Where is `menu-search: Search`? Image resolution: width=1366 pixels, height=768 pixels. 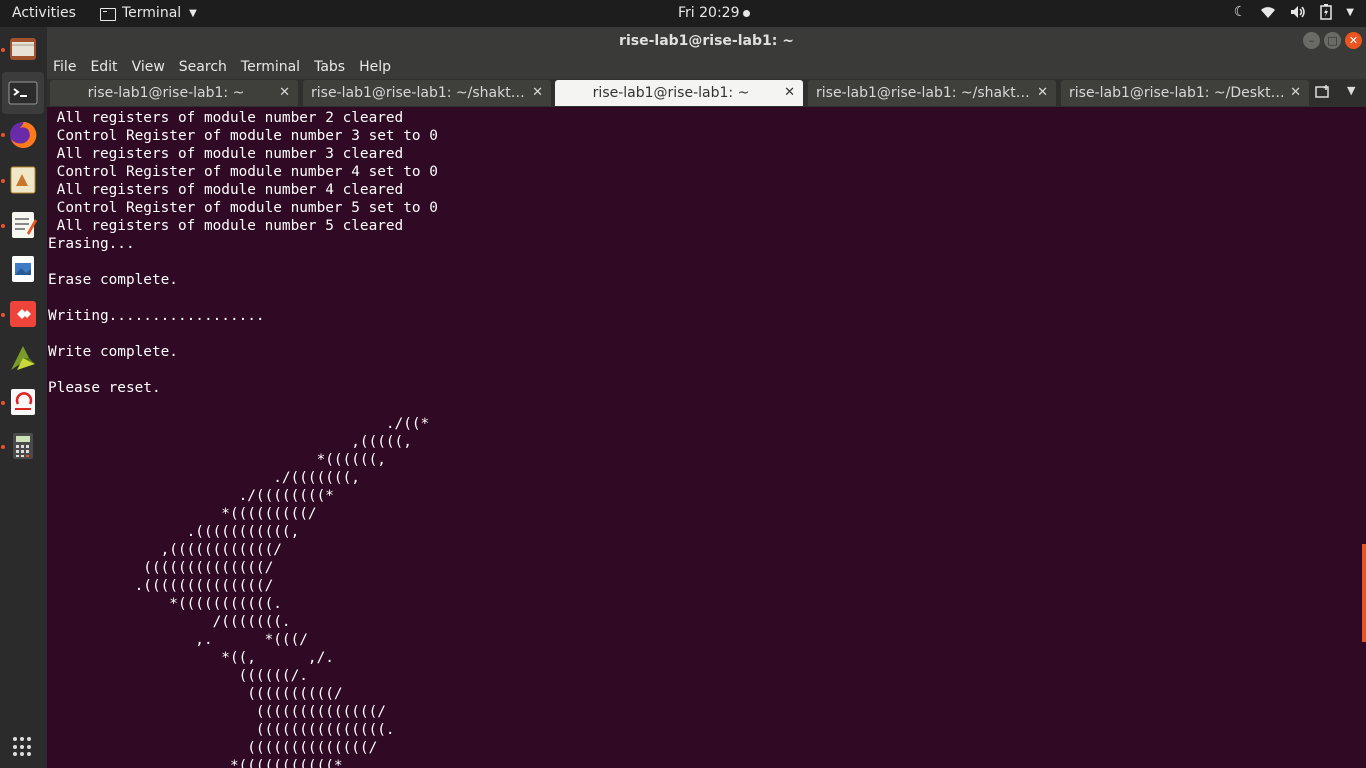
menu-search: Search is located at coordinates (206, 67).